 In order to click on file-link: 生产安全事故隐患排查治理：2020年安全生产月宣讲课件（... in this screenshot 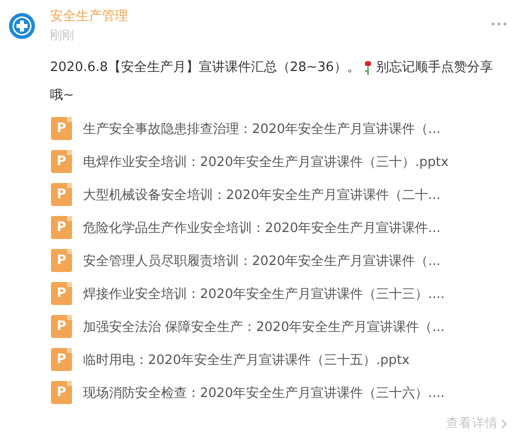, I will do `click(261, 129)`.